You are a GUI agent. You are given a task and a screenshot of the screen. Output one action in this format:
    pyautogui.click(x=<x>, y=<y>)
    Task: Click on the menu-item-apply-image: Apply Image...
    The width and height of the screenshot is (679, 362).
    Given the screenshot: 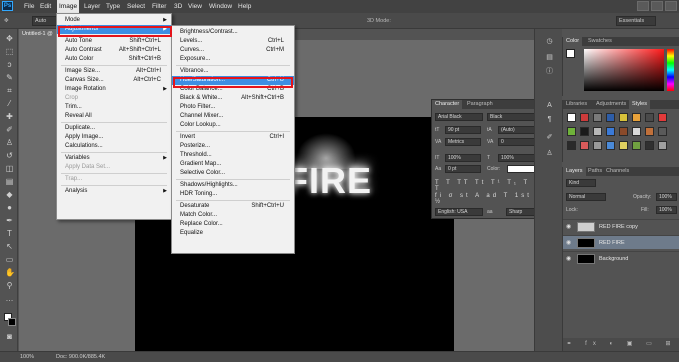 What is the action you would take?
    pyautogui.click(x=114, y=137)
    